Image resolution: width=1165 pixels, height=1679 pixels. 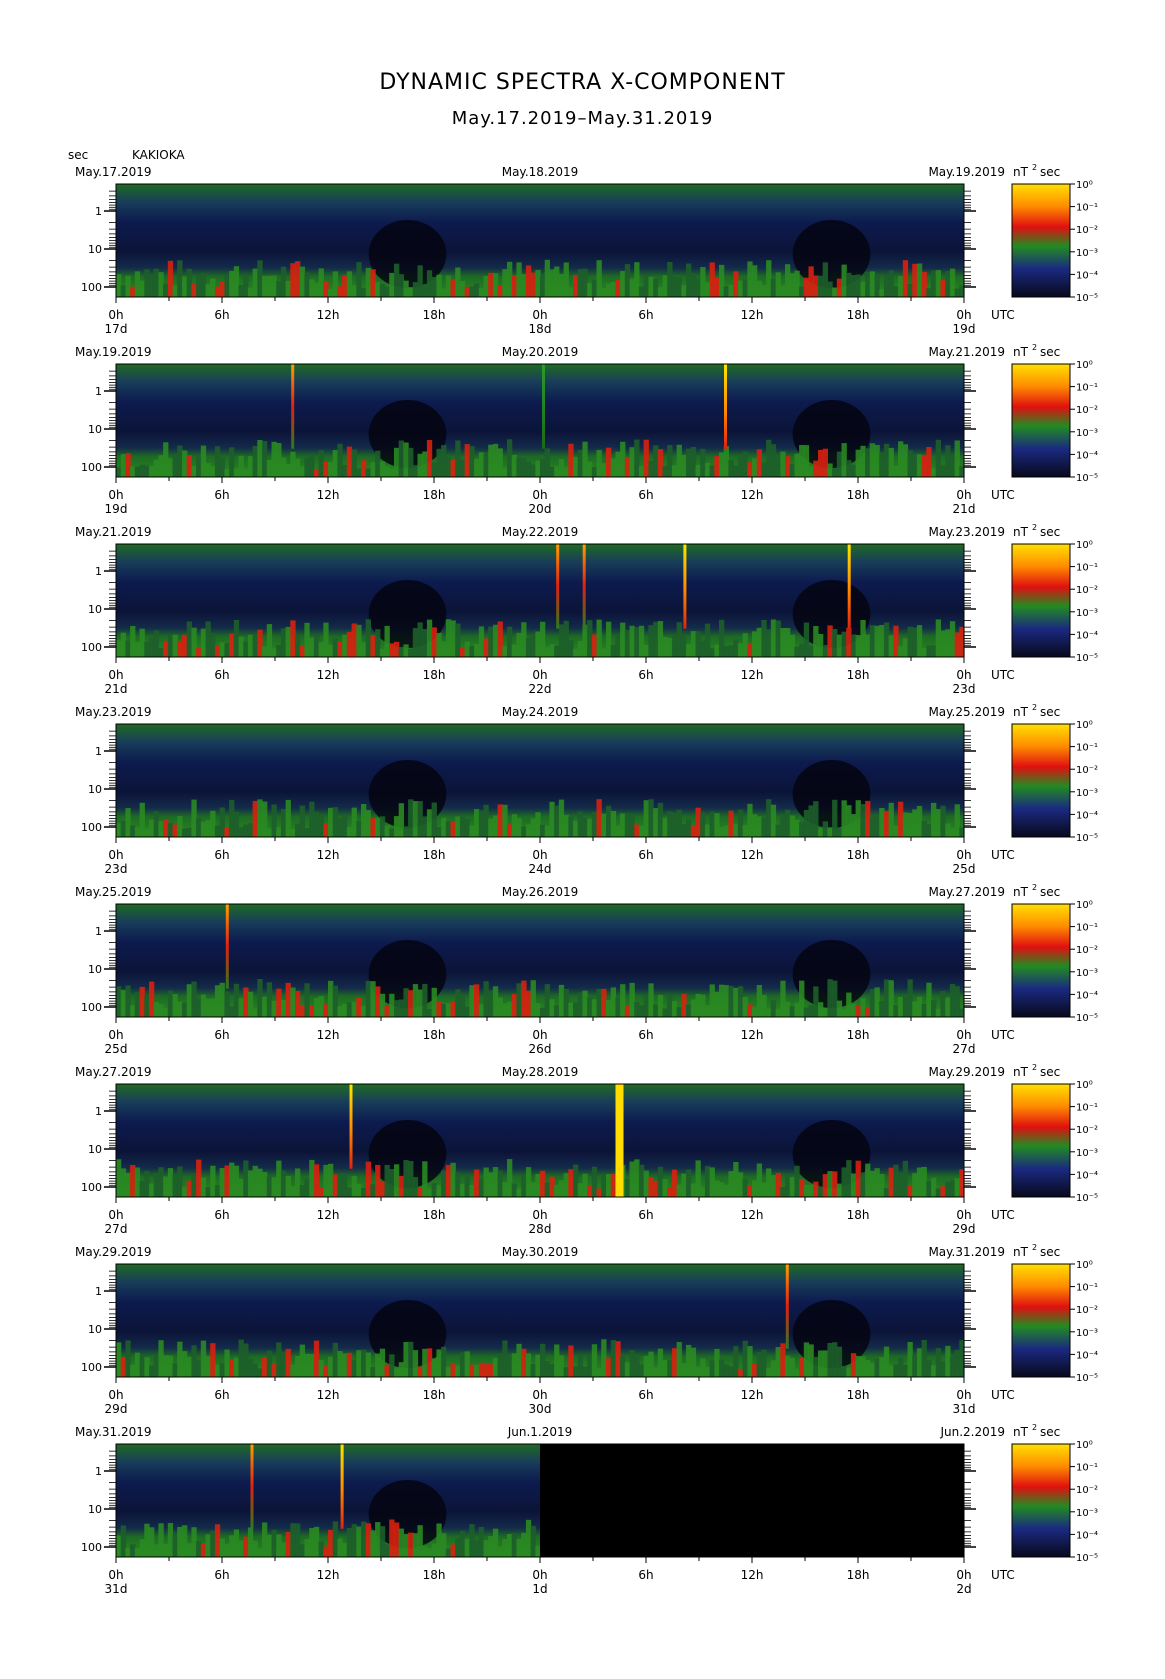 I want to click on colorbar-label: 10⁻¹, so click(x=1087, y=568).